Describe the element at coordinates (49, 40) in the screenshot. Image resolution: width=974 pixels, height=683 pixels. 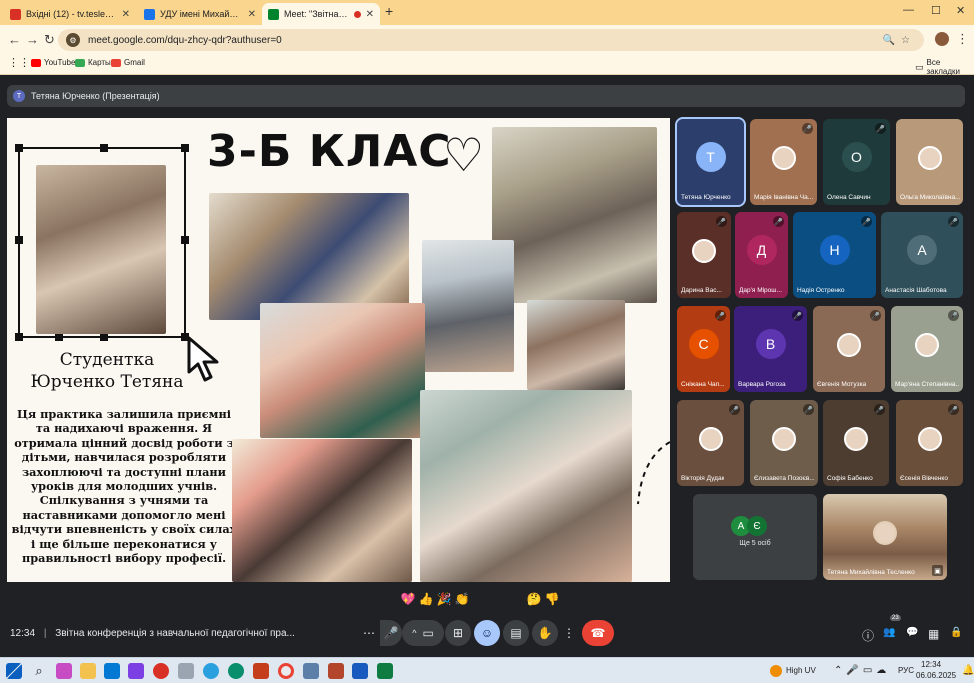
I see `reload-icon: ↻` at that location.